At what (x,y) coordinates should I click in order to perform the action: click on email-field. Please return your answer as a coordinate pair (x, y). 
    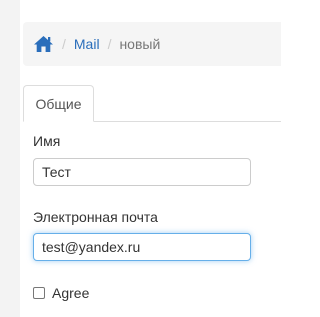
    Looking at the image, I should click on (142, 247).